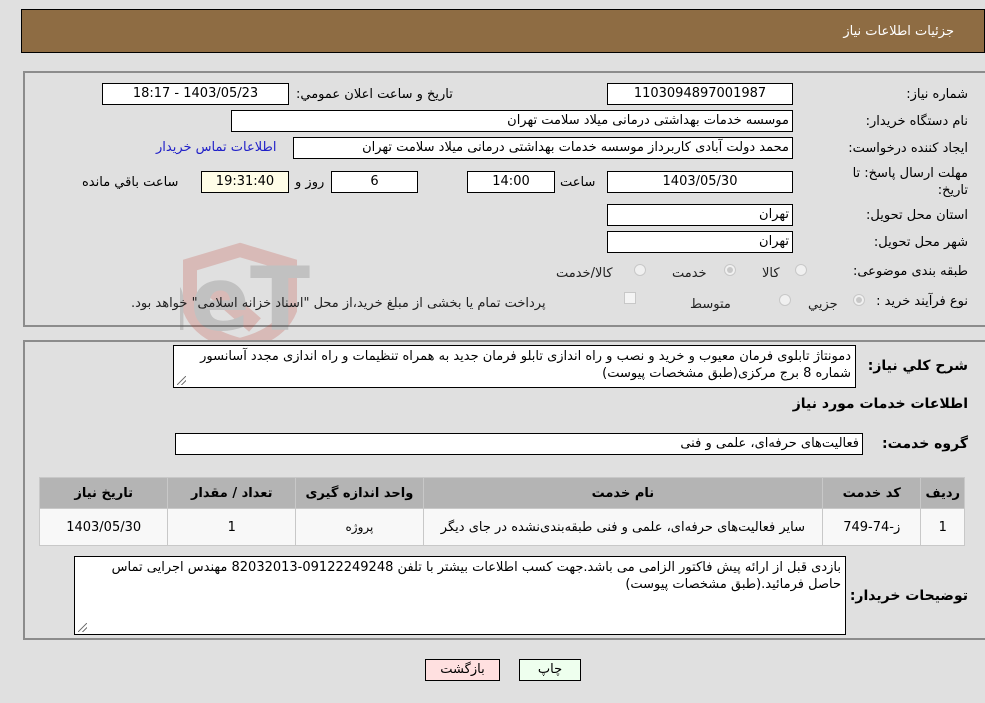 This screenshot has height=703, width=985. I want to click on back-button: بازگشت, so click(462, 670).